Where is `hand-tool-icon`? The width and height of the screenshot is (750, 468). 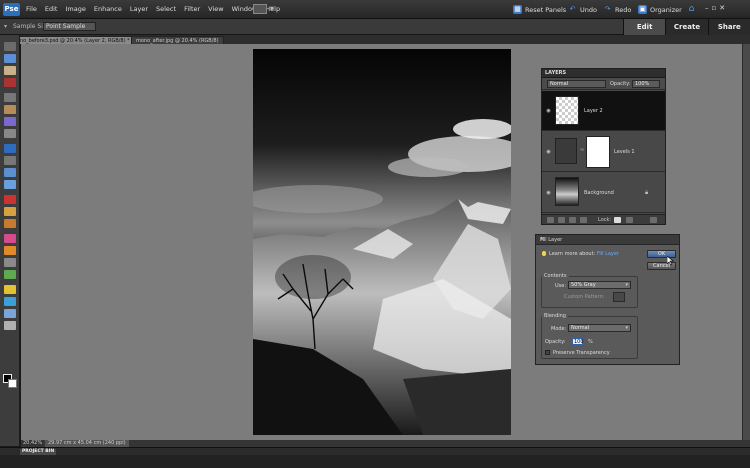
hand-tool-icon is located at coordinates (10, 70).